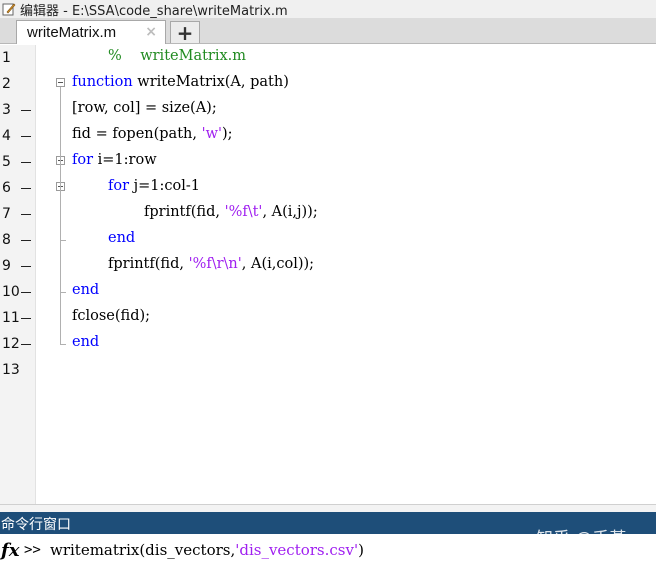 The width and height of the screenshot is (656, 566). What do you see at coordinates (328, 136) in the screenshot?
I see `code-line: 4 fid = fopen(path, 'w');` at bounding box center [328, 136].